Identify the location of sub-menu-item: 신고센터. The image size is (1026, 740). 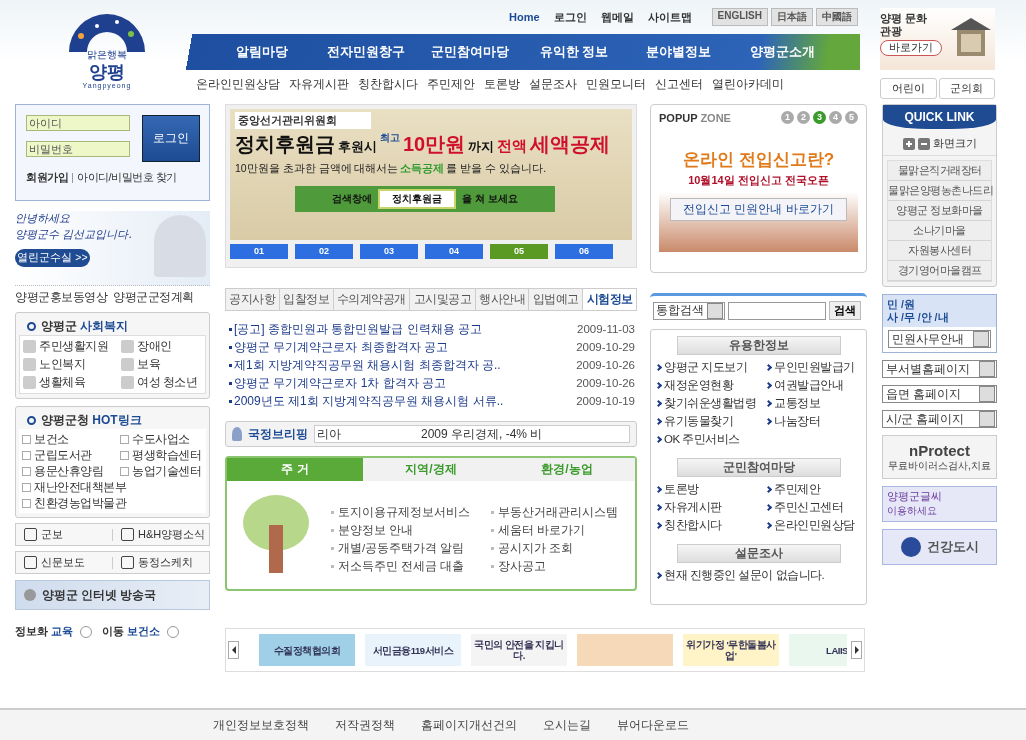
(679, 84).